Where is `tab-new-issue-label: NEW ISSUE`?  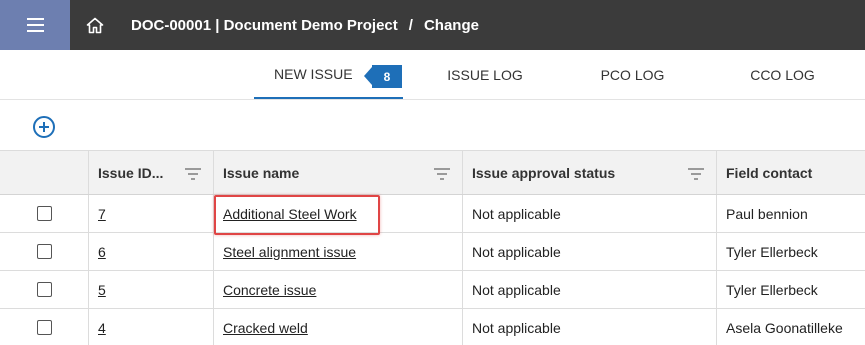 tab-new-issue-label: NEW ISSUE is located at coordinates (313, 74).